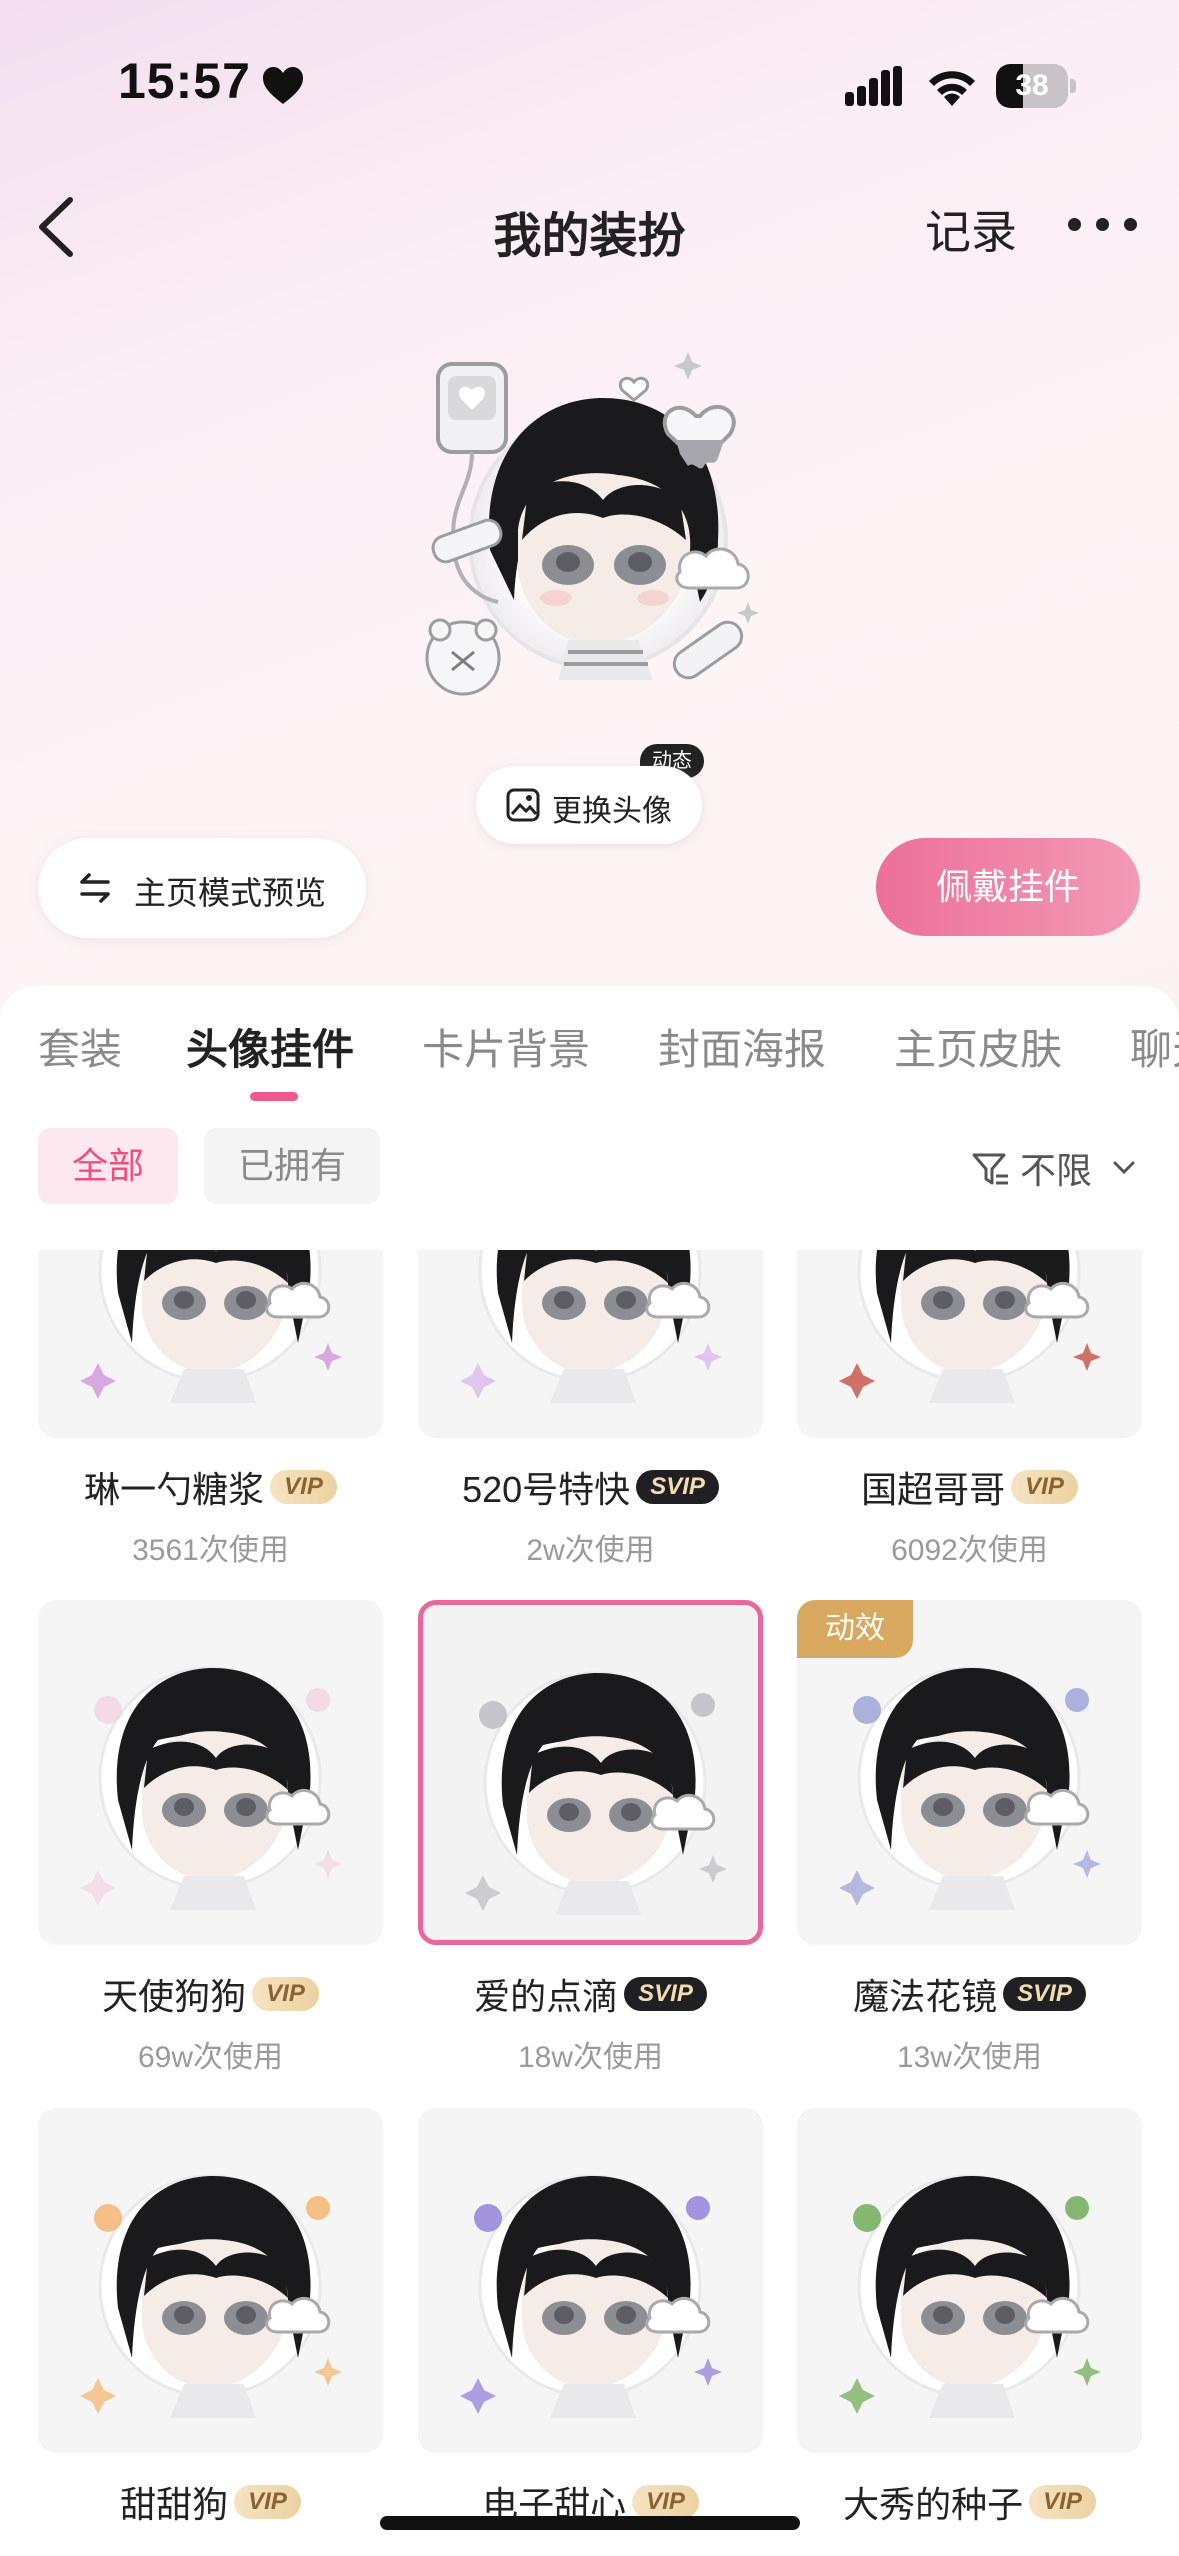  I want to click on pendant-name-row: 琳一勺糖浆 VIP, so click(210, 1487).